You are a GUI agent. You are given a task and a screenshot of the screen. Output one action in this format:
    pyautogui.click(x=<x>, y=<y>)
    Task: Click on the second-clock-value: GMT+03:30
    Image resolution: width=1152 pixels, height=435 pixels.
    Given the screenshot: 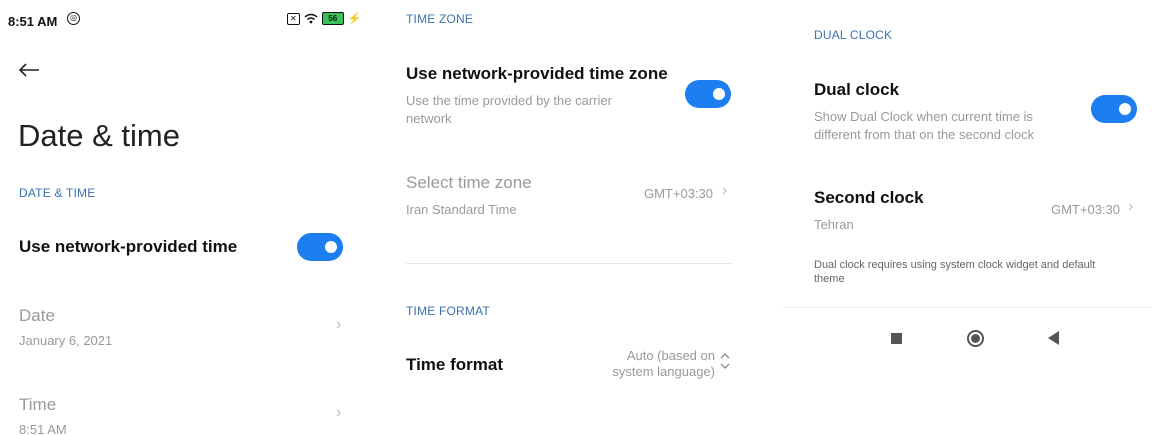 What is the action you would take?
    pyautogui.click(x=1085, y=209)
    